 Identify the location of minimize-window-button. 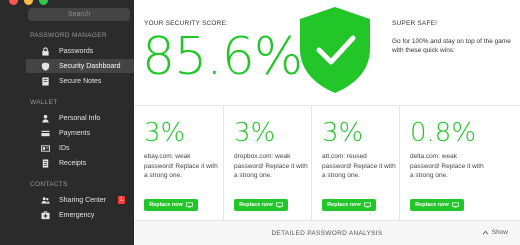
(28, 2).